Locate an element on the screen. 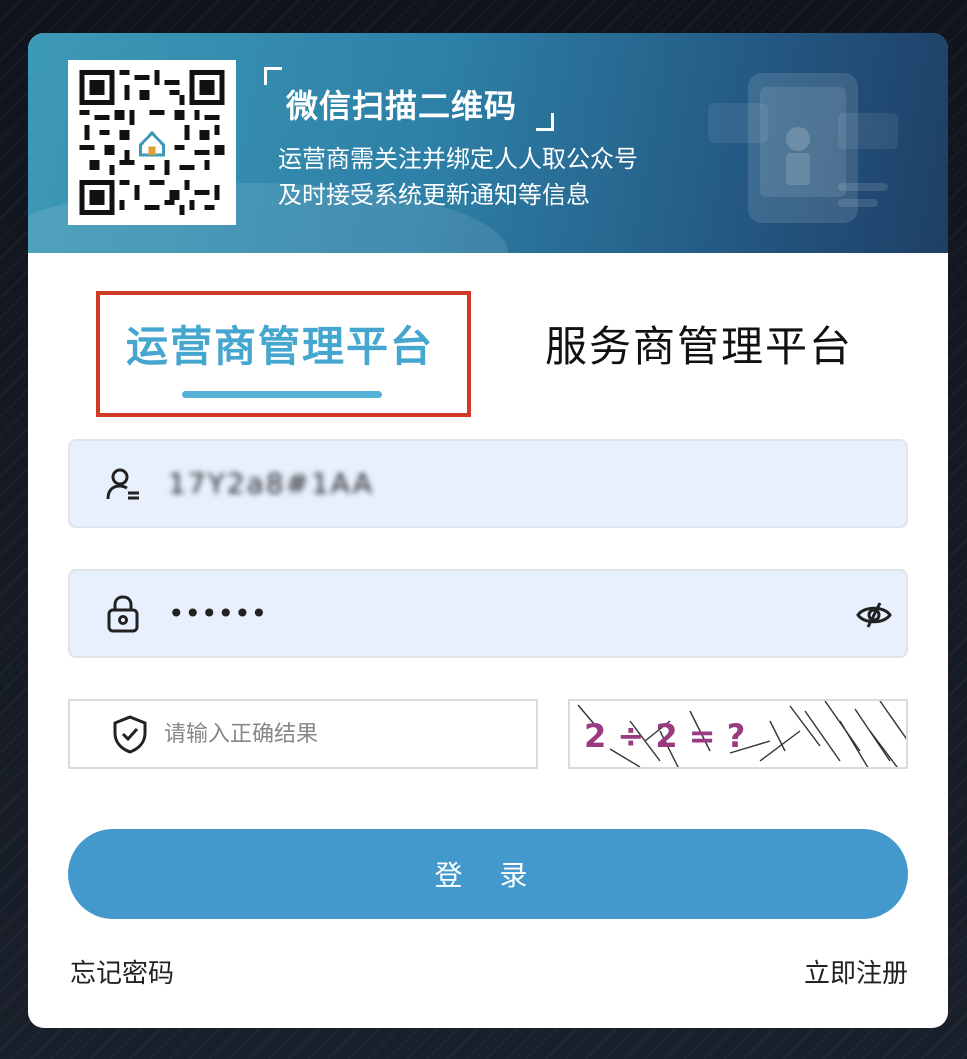  login-button: 登 录 is located at coordinates (488, 874).